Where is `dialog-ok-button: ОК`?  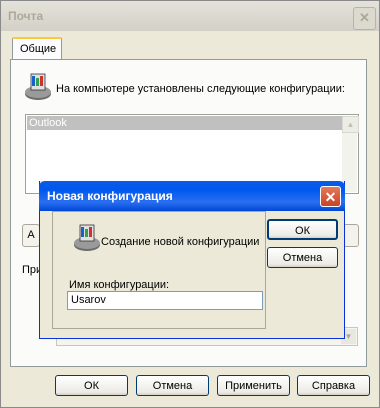
dialog-ok-button: ОК is located at coordinates (302, 229).